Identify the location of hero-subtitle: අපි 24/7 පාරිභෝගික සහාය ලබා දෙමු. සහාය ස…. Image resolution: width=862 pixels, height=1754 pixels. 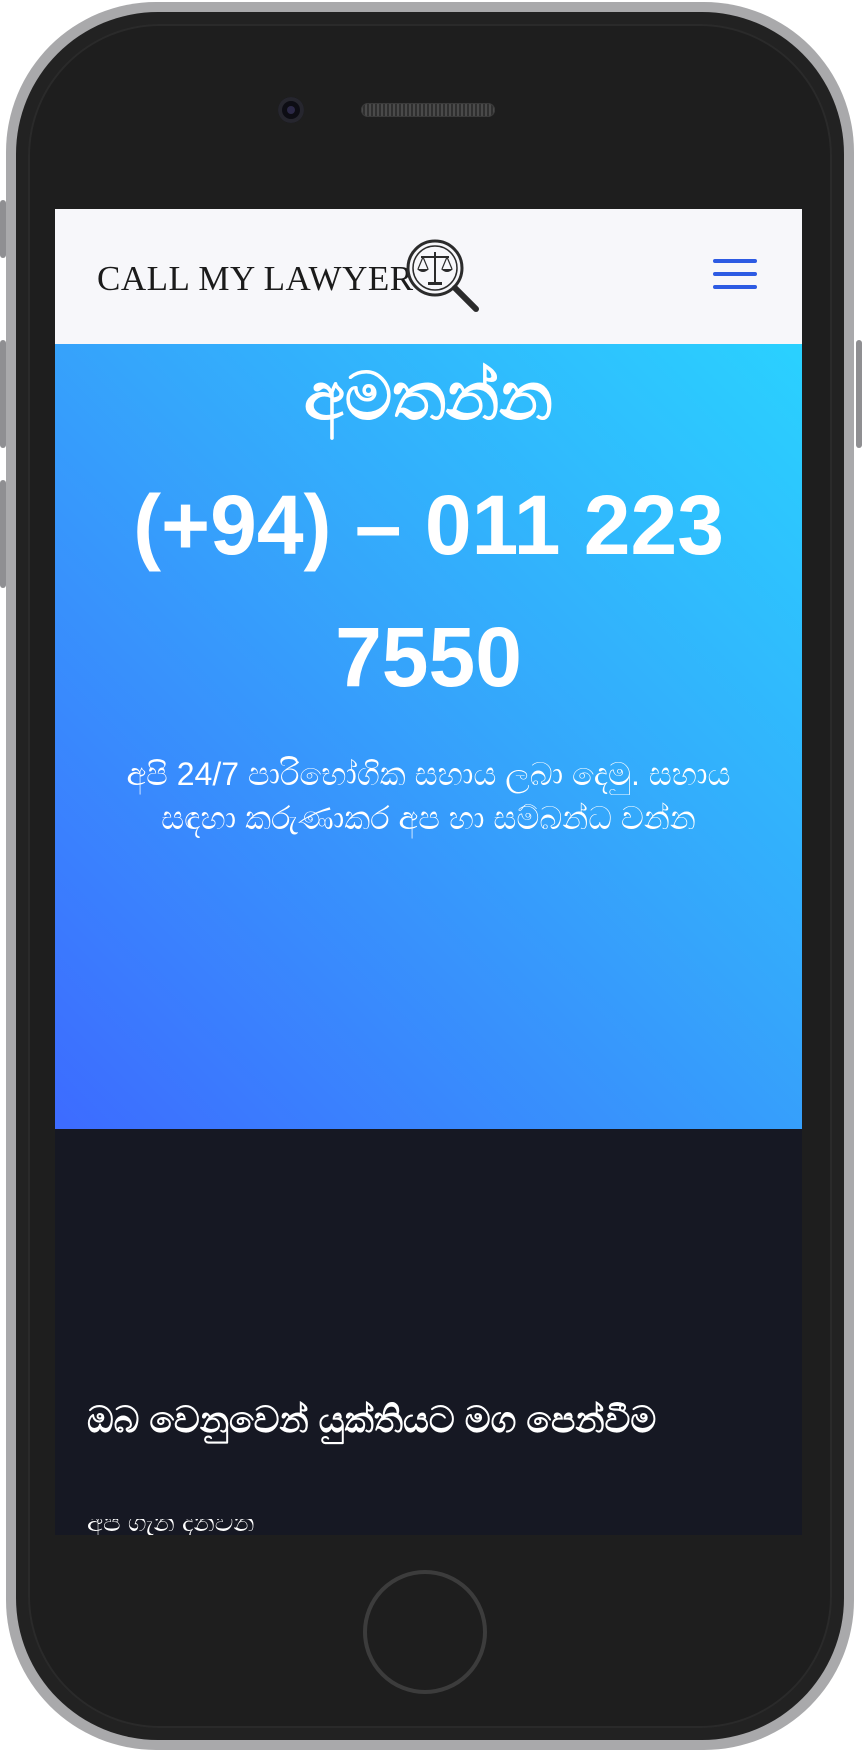
(428, 796).